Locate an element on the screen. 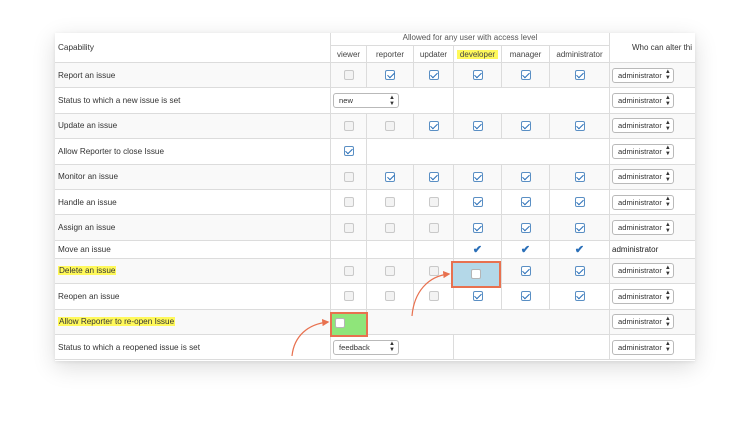 The image size is (750, 438). delete-developer-callout is located at coordinates (476, 274).